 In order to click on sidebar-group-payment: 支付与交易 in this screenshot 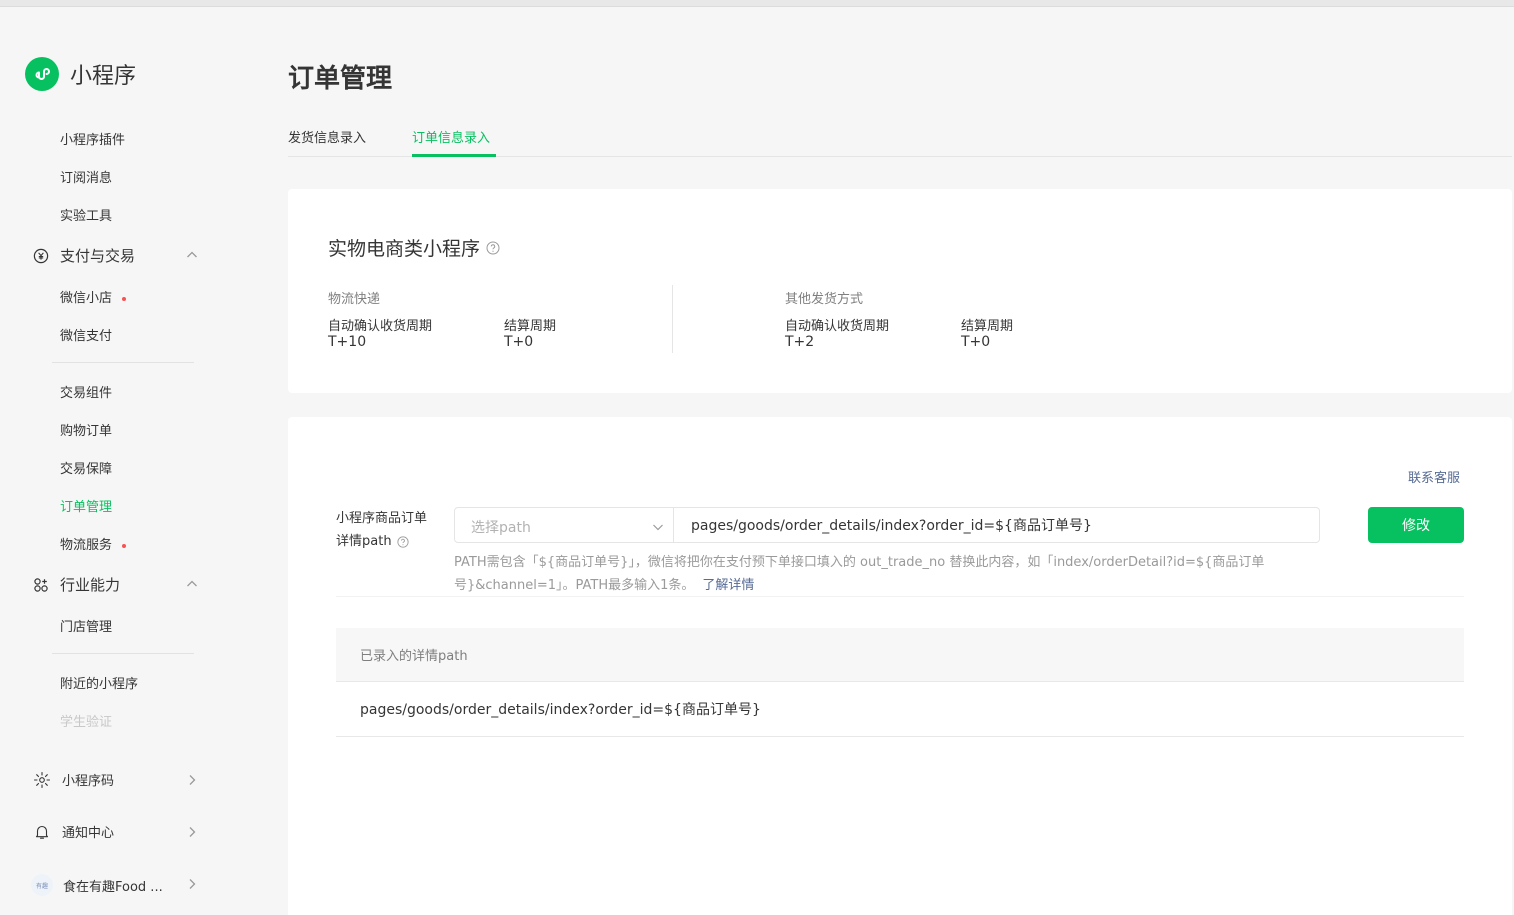, I will do `click(84, 255)`.